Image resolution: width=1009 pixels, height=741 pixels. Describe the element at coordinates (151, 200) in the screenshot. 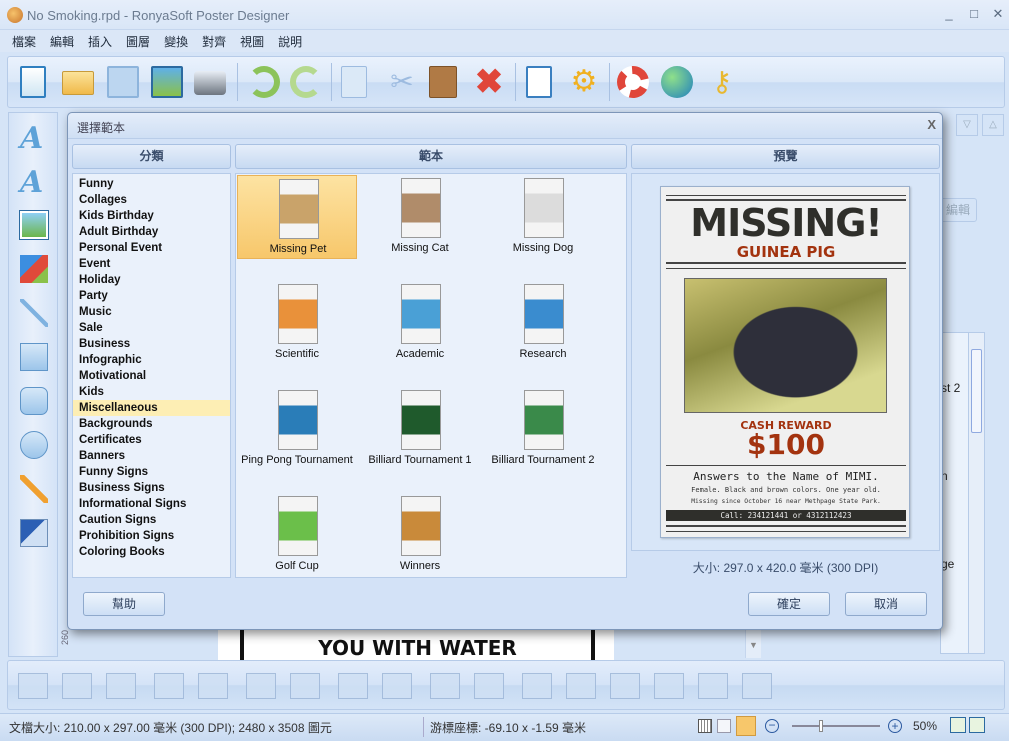

I see `category-item: Collages` at that location.